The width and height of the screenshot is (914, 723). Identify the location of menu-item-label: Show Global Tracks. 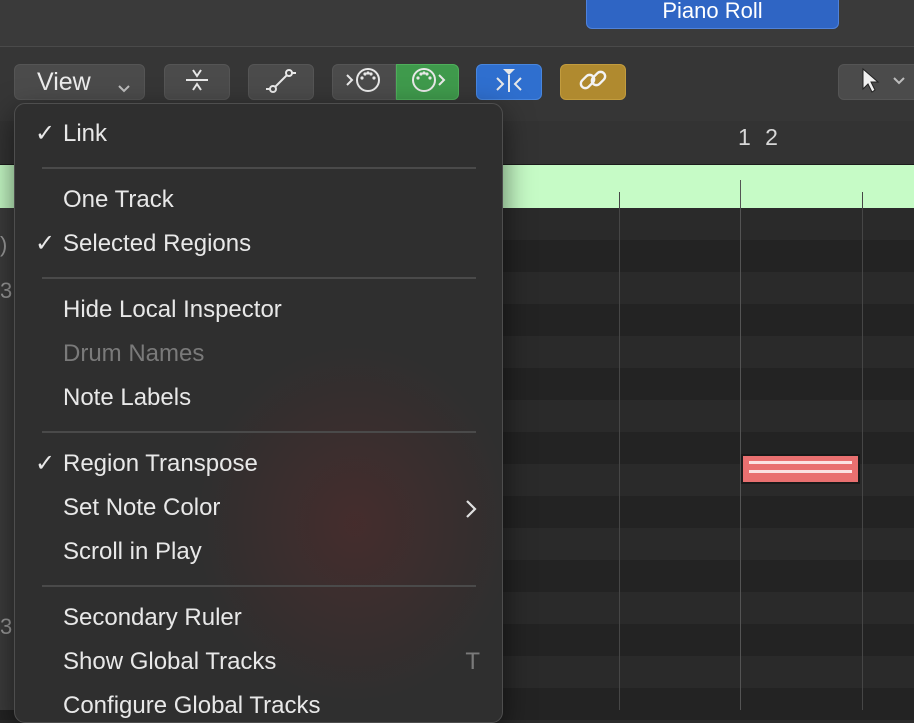
(170, 661).